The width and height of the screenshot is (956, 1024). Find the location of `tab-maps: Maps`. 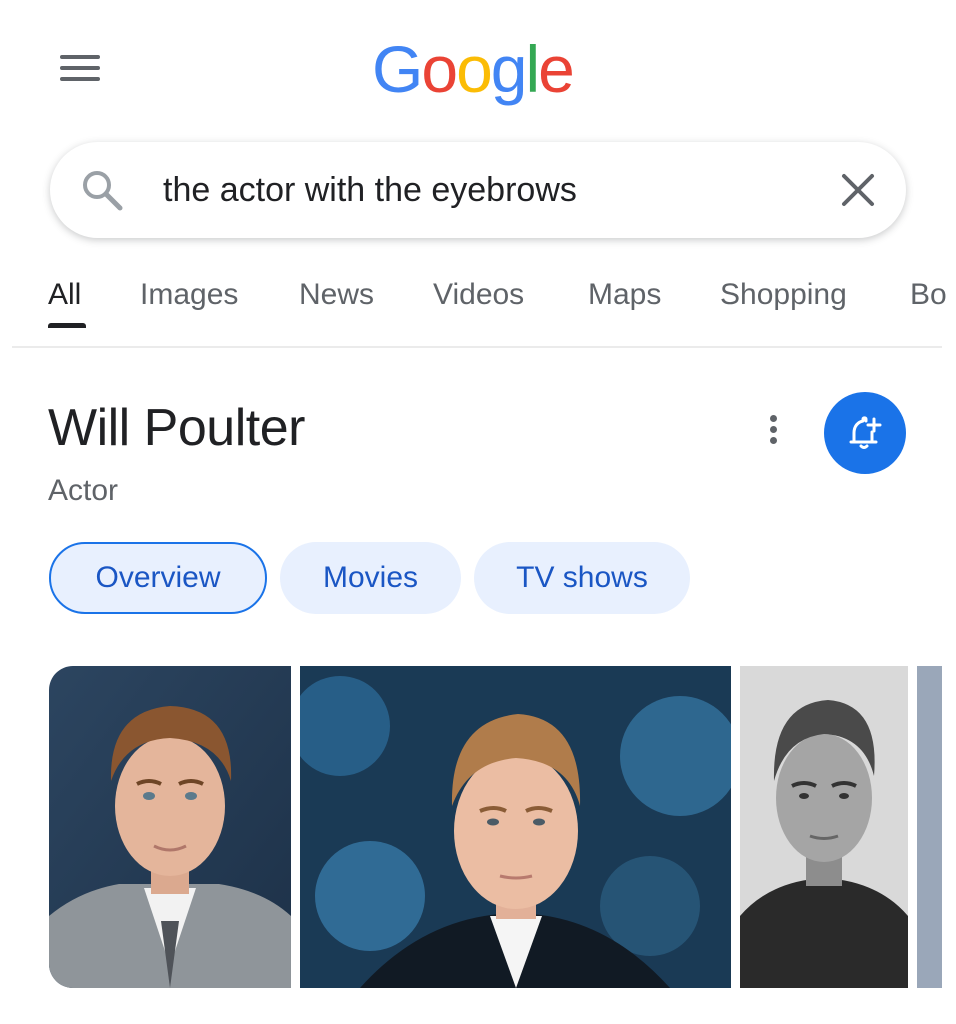

tab-maps: Maps is located at coordinates (624, 295).